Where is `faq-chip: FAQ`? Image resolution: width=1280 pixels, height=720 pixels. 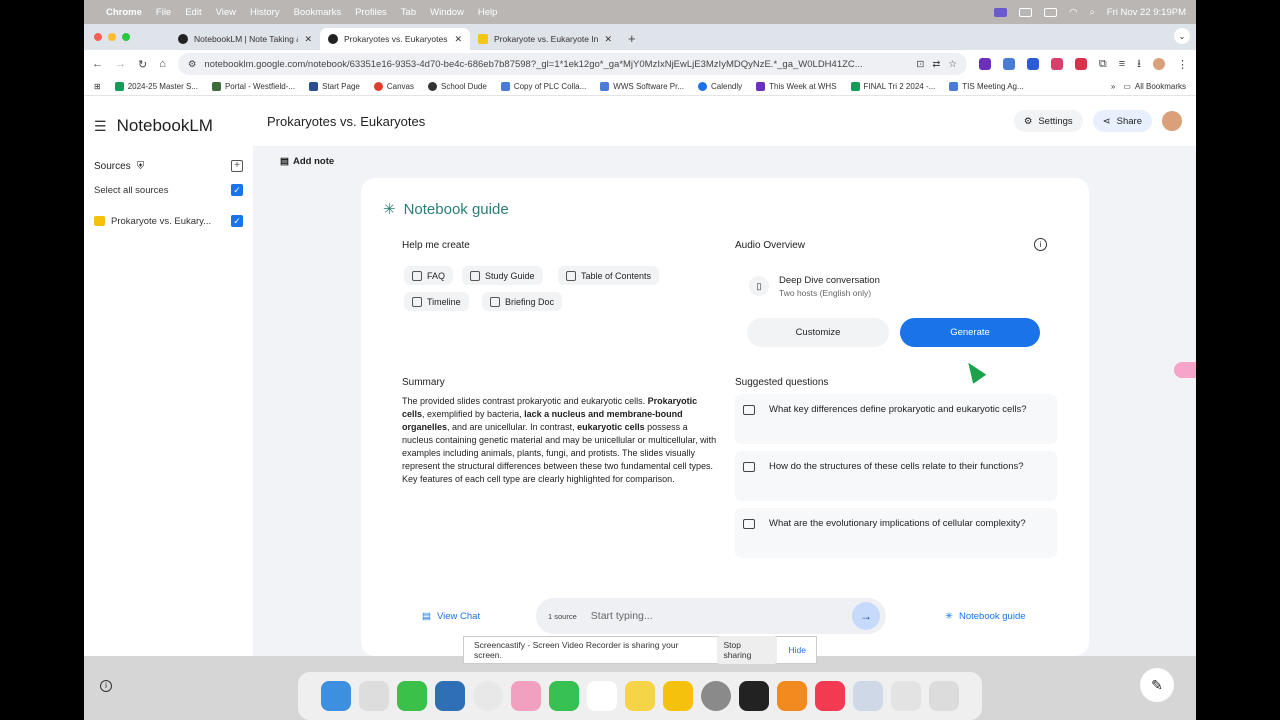
faq-chip: FAQ is located at coordinates (429, 275).